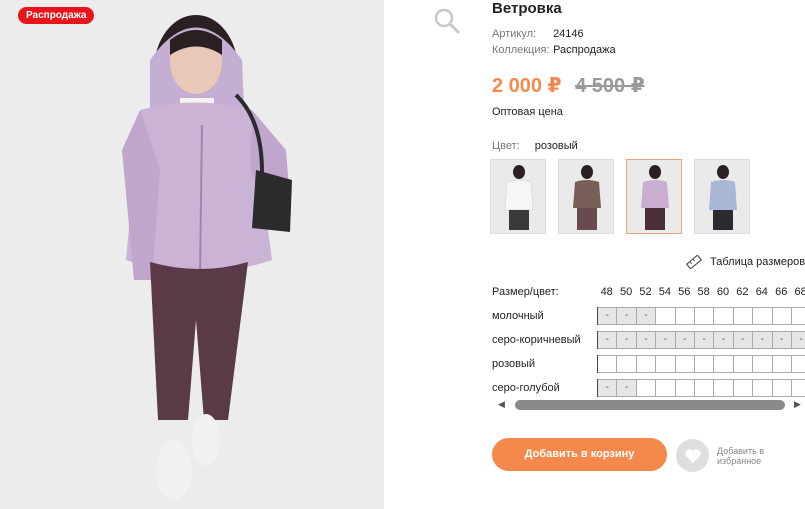  I want to click on favorite-label: Добавить в избранное, so click(752, 456).